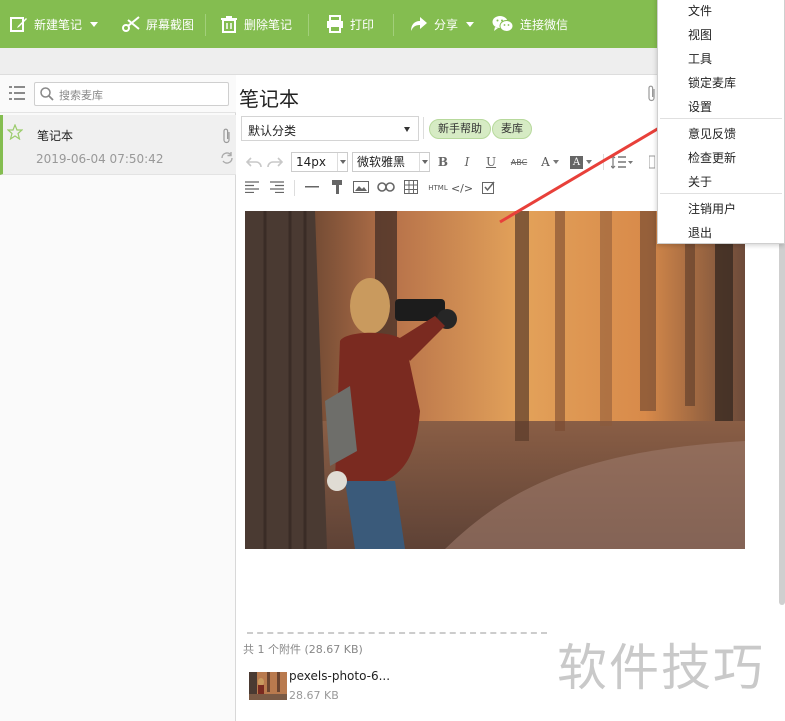 The image size is (785, 721). I want to click on delete-note-button: 删除笔记, so click(256, 24).